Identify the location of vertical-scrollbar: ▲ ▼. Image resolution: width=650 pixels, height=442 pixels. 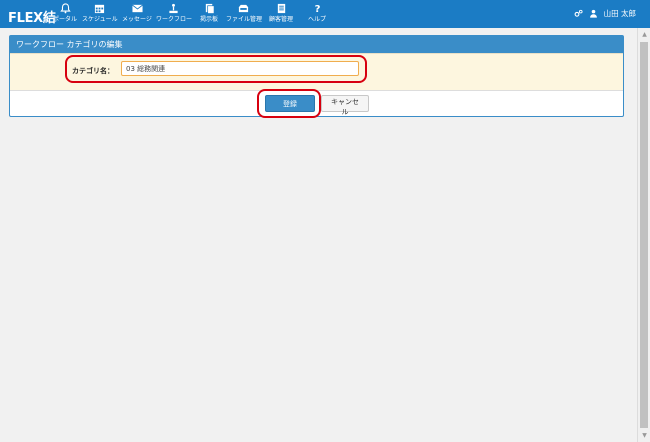
(643, 235).